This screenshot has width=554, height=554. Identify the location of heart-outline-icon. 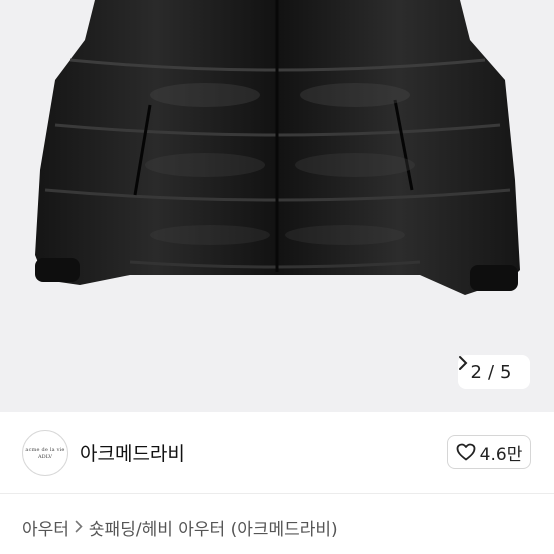
(466, 452).